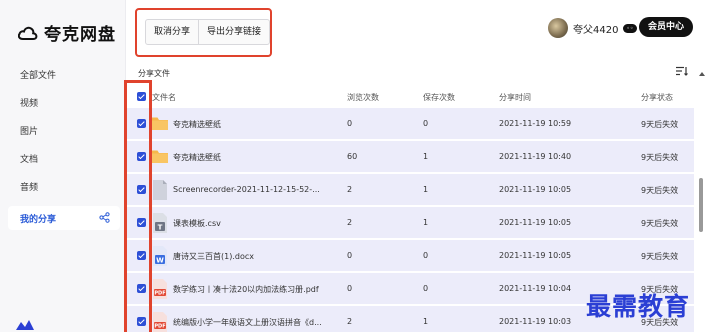 Image resolution: width=707 pixels, height=332 pixels. Describe the element at coordinates (160, 190) in the screenshot. I see `video-file-icon` at that location.